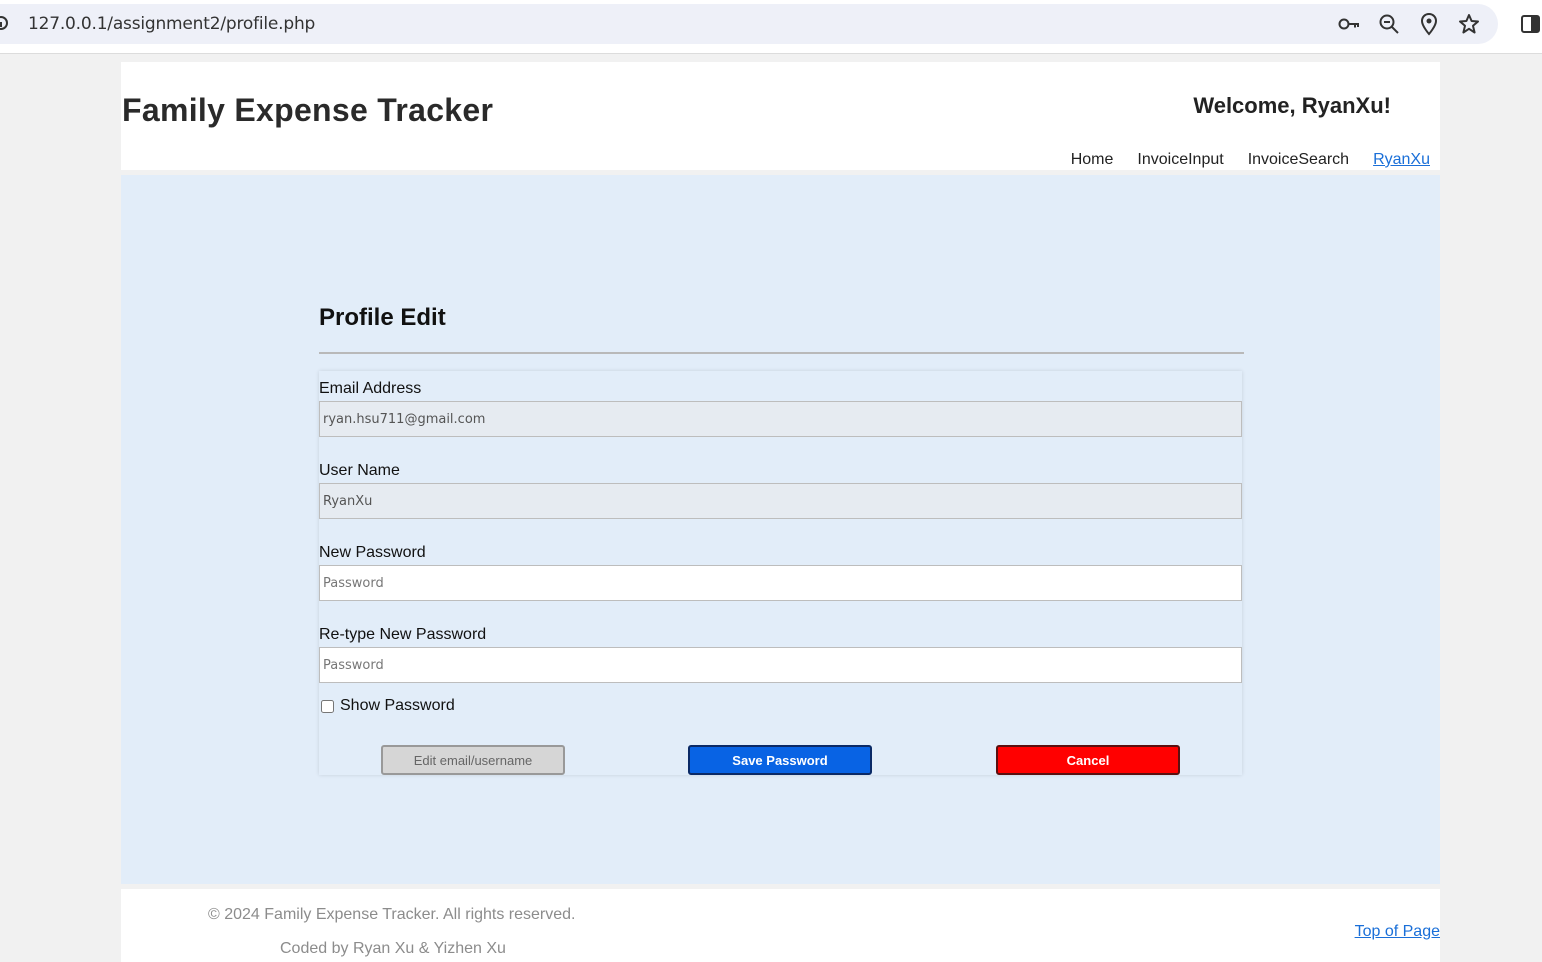 The image size is (1542, 962). What do you see at coordinates (780, 665) in the screenshot?
I see `retype-password-field` at bounding box center [780, 665].